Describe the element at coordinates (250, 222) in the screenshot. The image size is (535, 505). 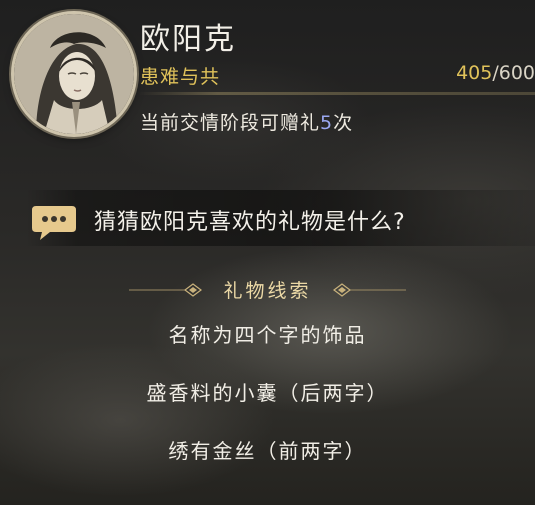
I see `gift-question: 猜猜欧阳克喜欢的礼物是什么?` at that location.